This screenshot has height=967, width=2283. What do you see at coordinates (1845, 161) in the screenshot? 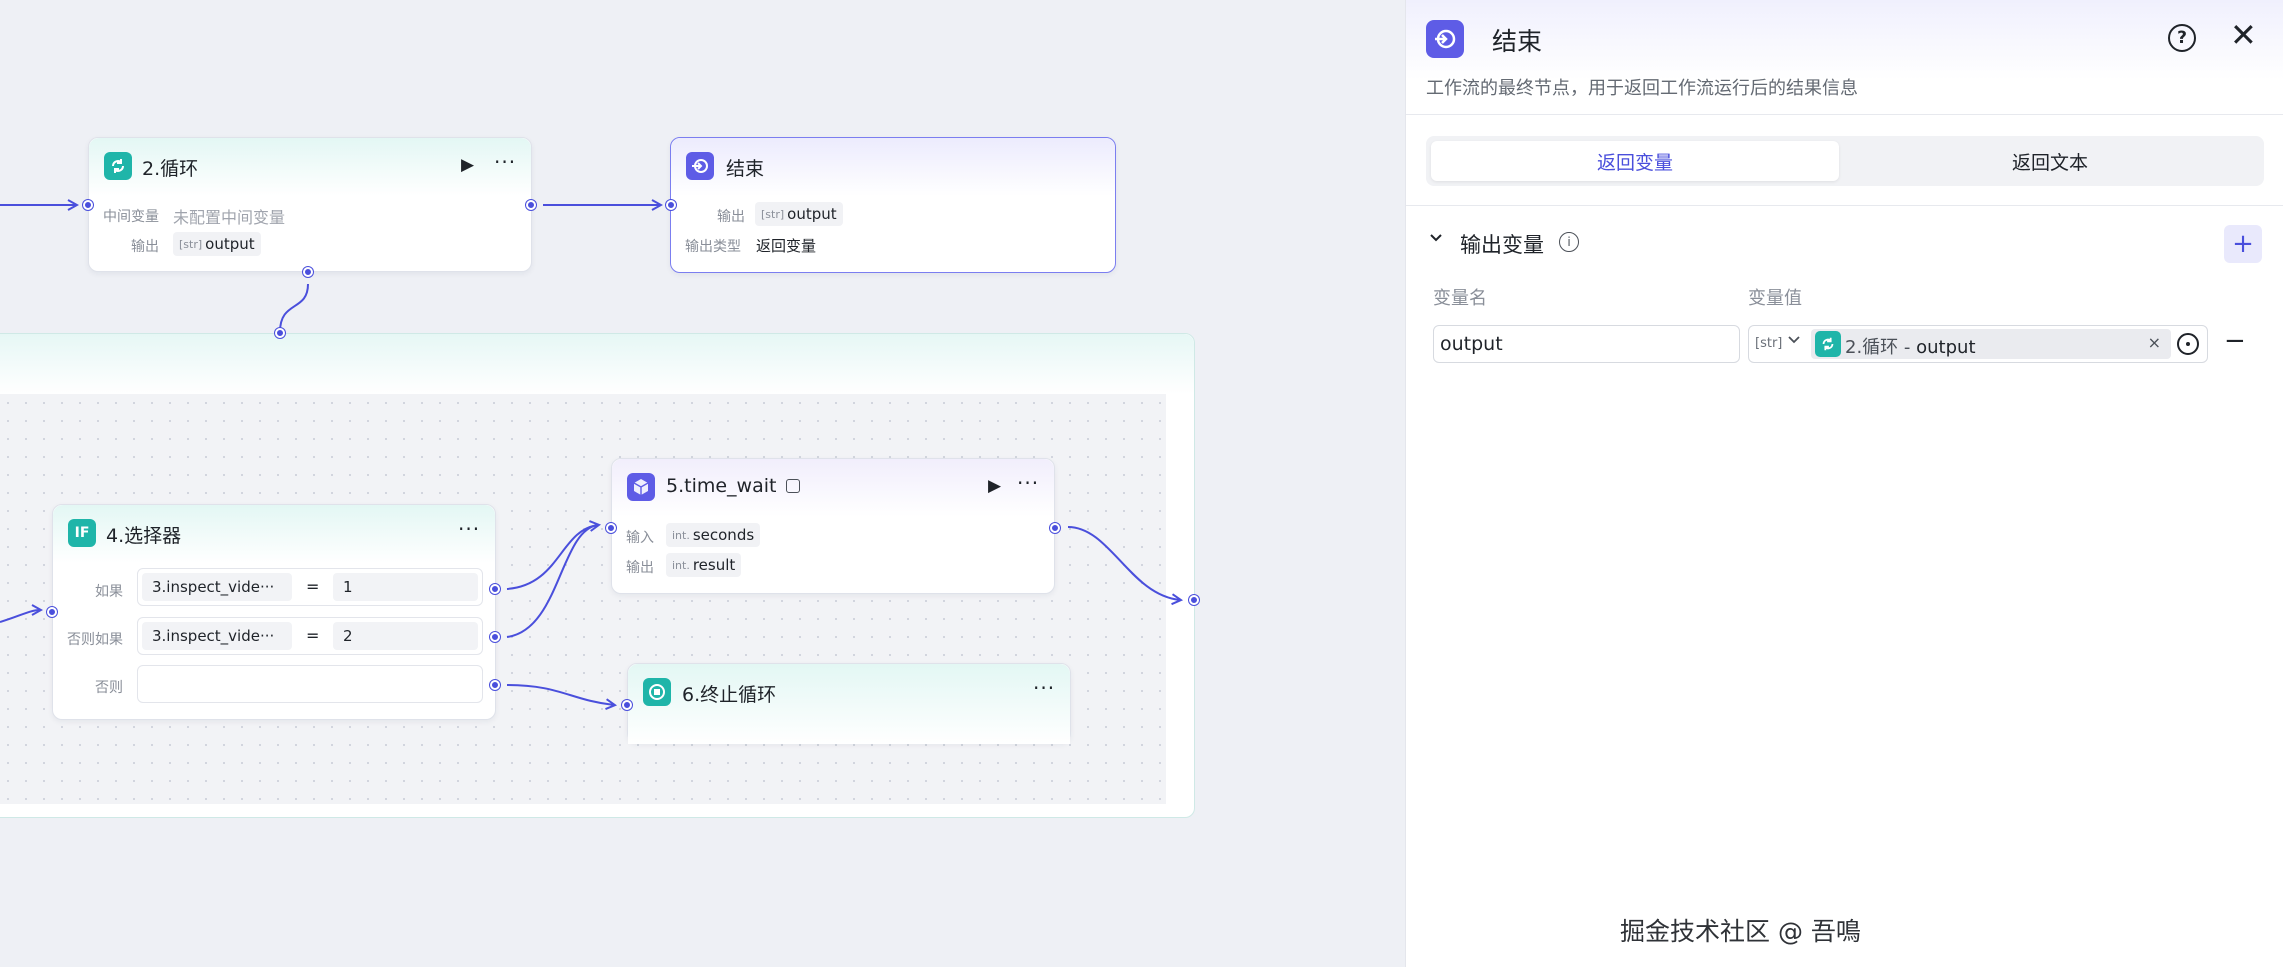
I see `output-mode-tabs: 返回变量 返回文本` at bounding box center [1845, 161].